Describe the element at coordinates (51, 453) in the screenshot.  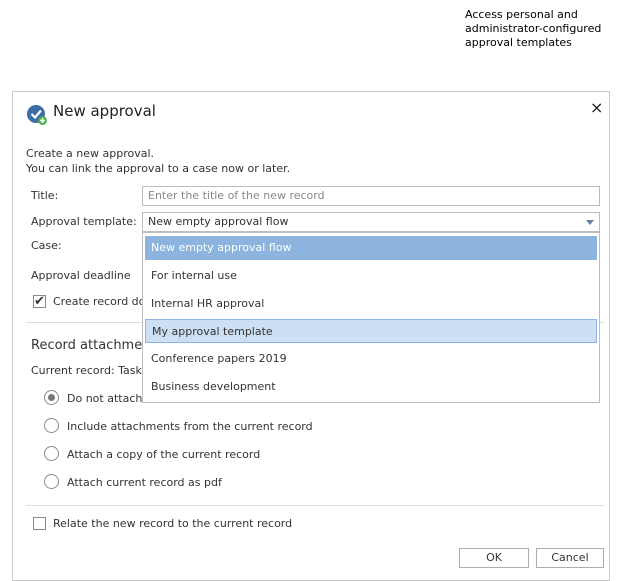
I see `radio-attach-copy` at that location.